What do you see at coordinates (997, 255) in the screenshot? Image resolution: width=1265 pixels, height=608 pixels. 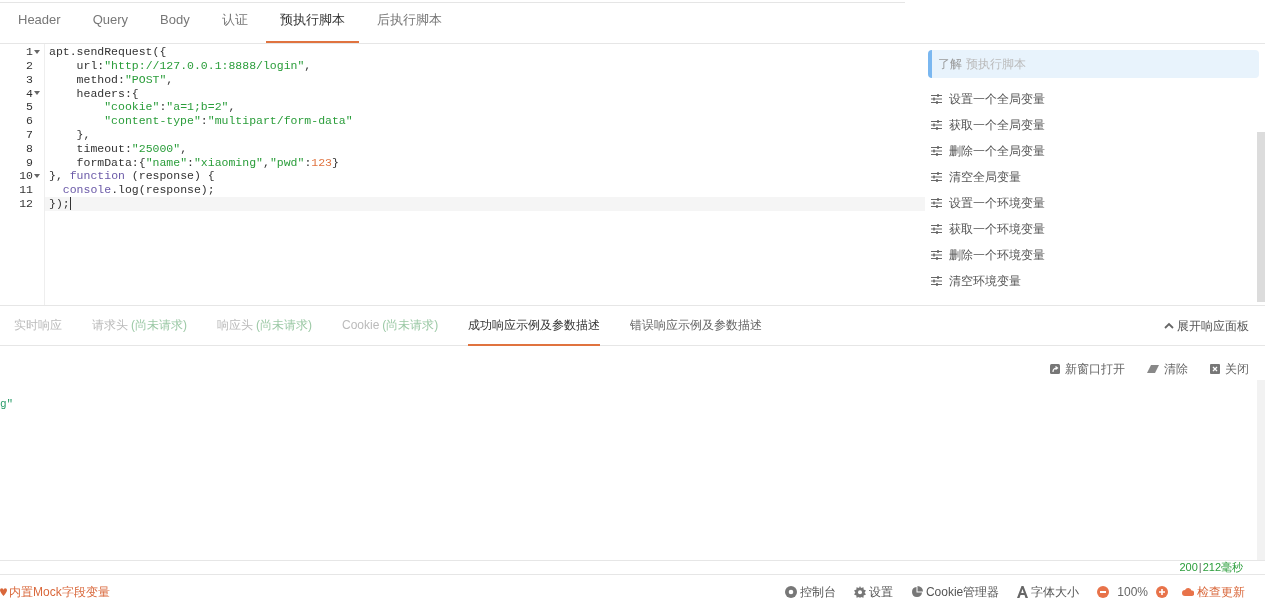 I see `snippet-link: 删除一个环境变量` at bounding box center [997, 255].